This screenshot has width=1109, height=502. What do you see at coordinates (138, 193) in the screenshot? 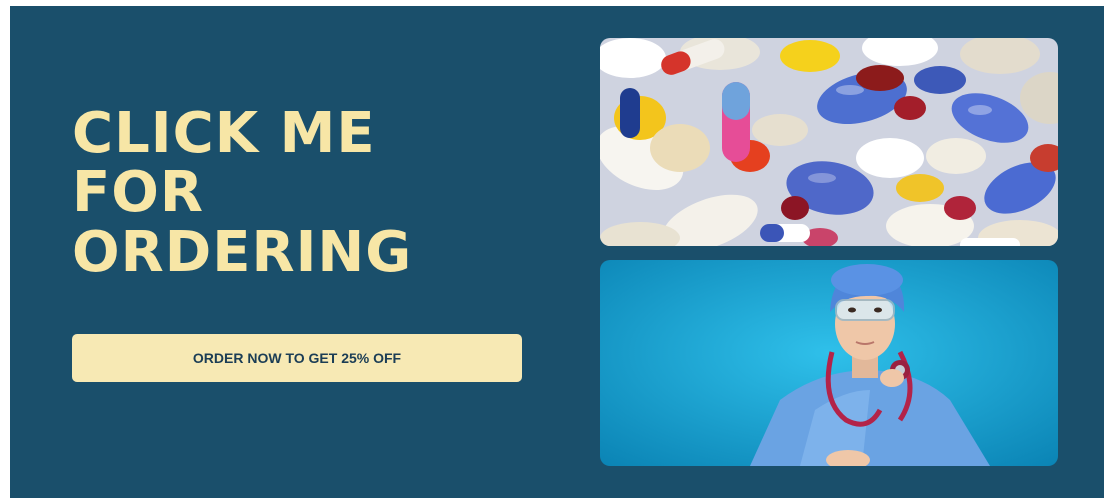
I see `headline-line-2: FOR` at bounding box center [138, 193].